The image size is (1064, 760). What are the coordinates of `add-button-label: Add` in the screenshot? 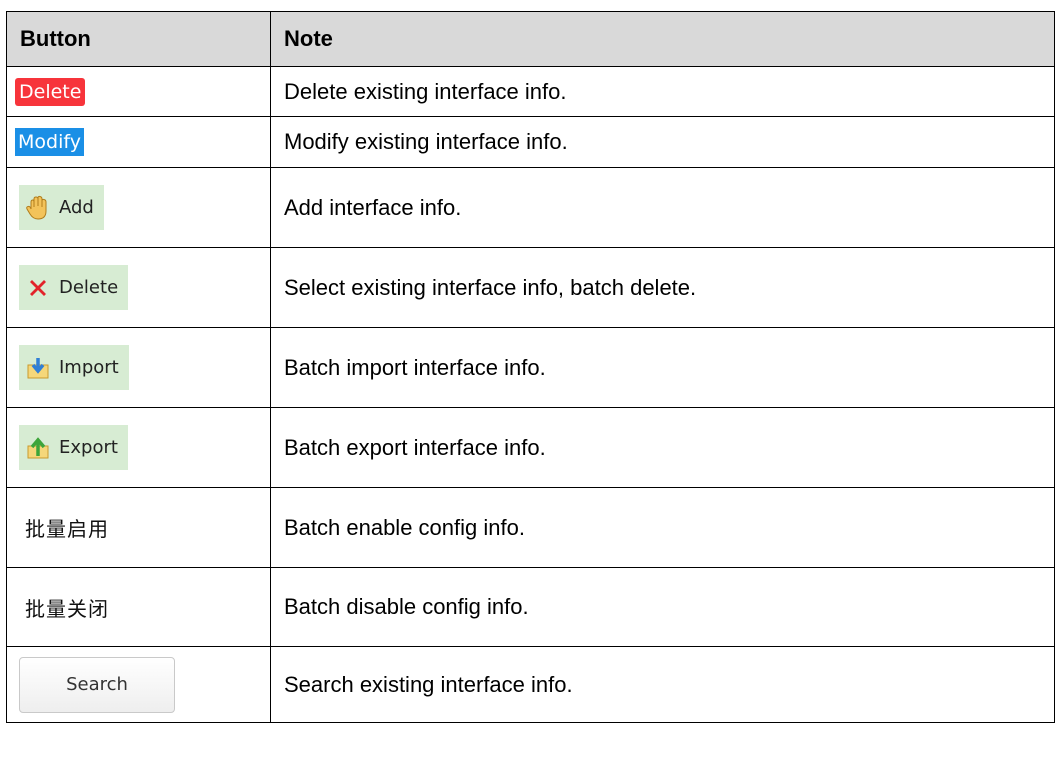 It's located at (76, 207).